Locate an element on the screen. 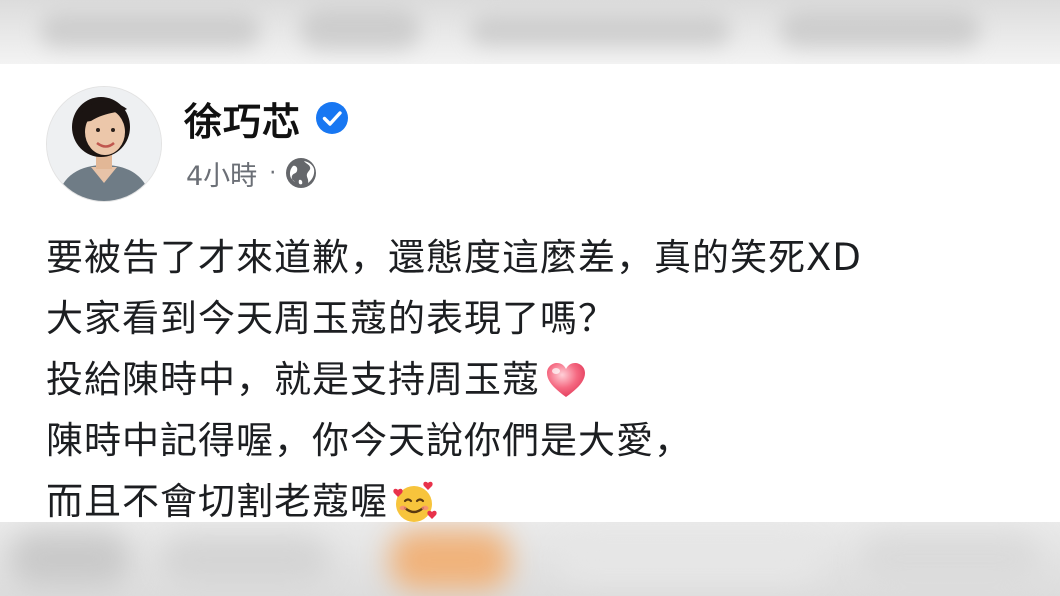  author-name: 徐巧芯 is located at coordinates (242, 118).